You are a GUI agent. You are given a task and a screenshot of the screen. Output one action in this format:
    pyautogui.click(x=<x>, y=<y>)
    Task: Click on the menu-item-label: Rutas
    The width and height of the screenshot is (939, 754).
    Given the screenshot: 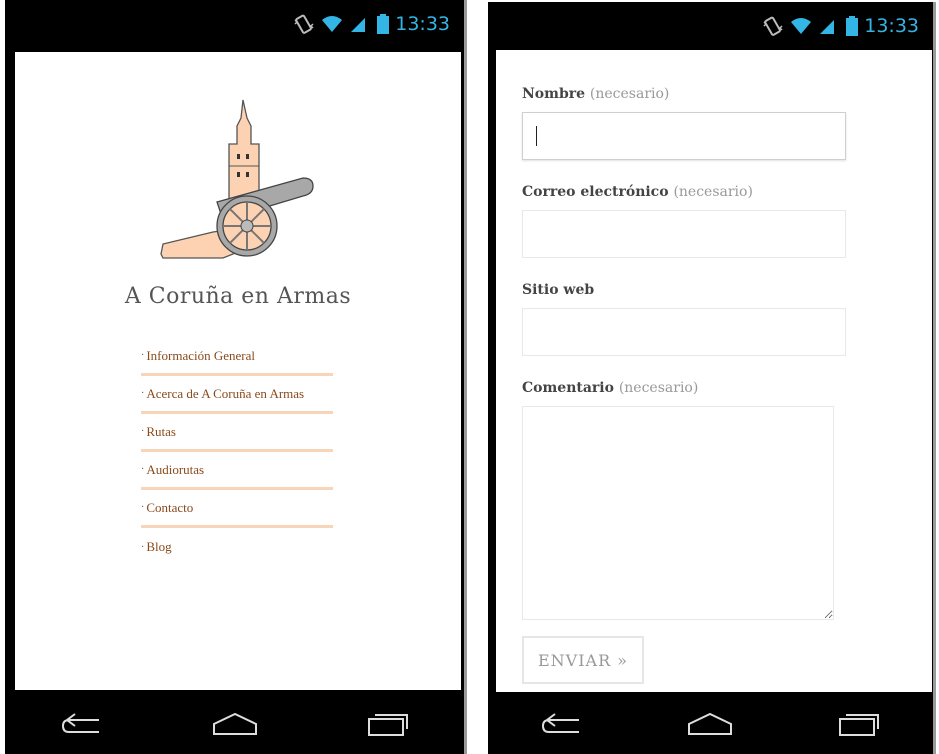 What is the action you would take?
    pyautogui.click(x=161, y=431)
    